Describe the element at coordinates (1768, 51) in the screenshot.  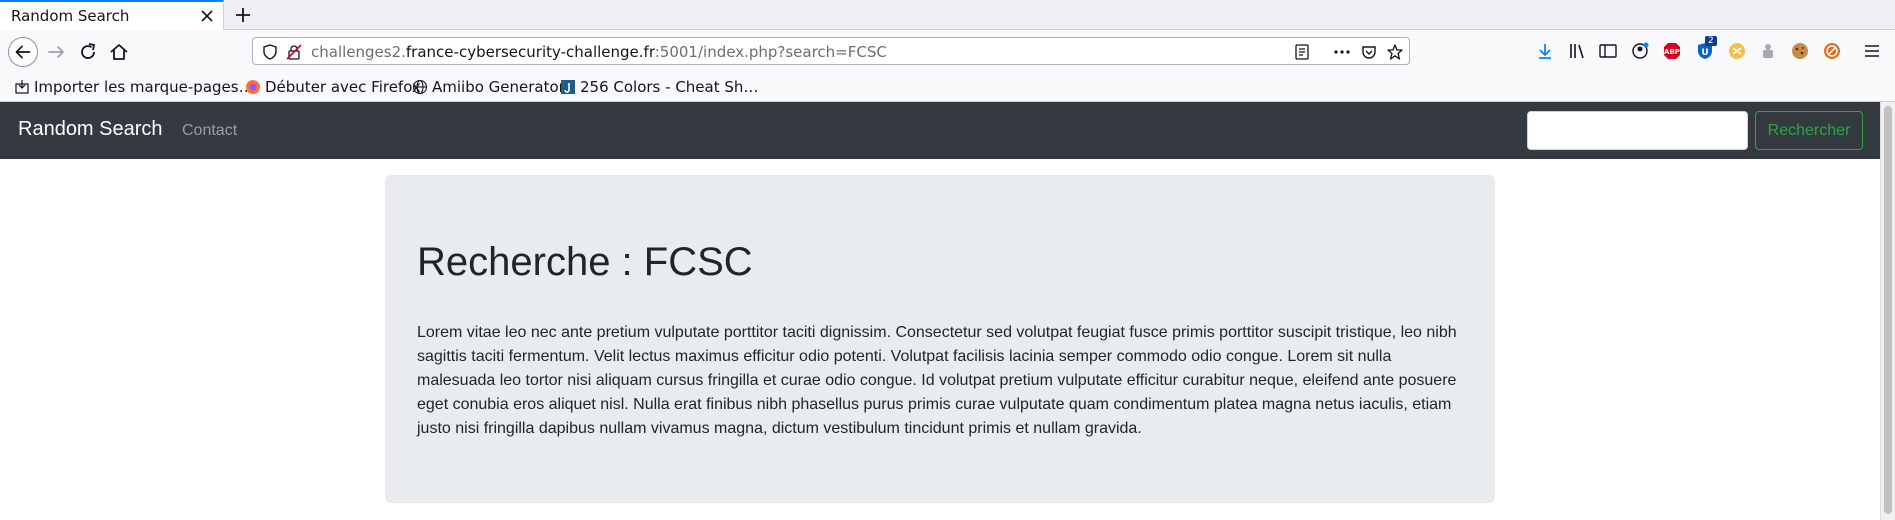
I see `extension-puzzle-icon` at that location.